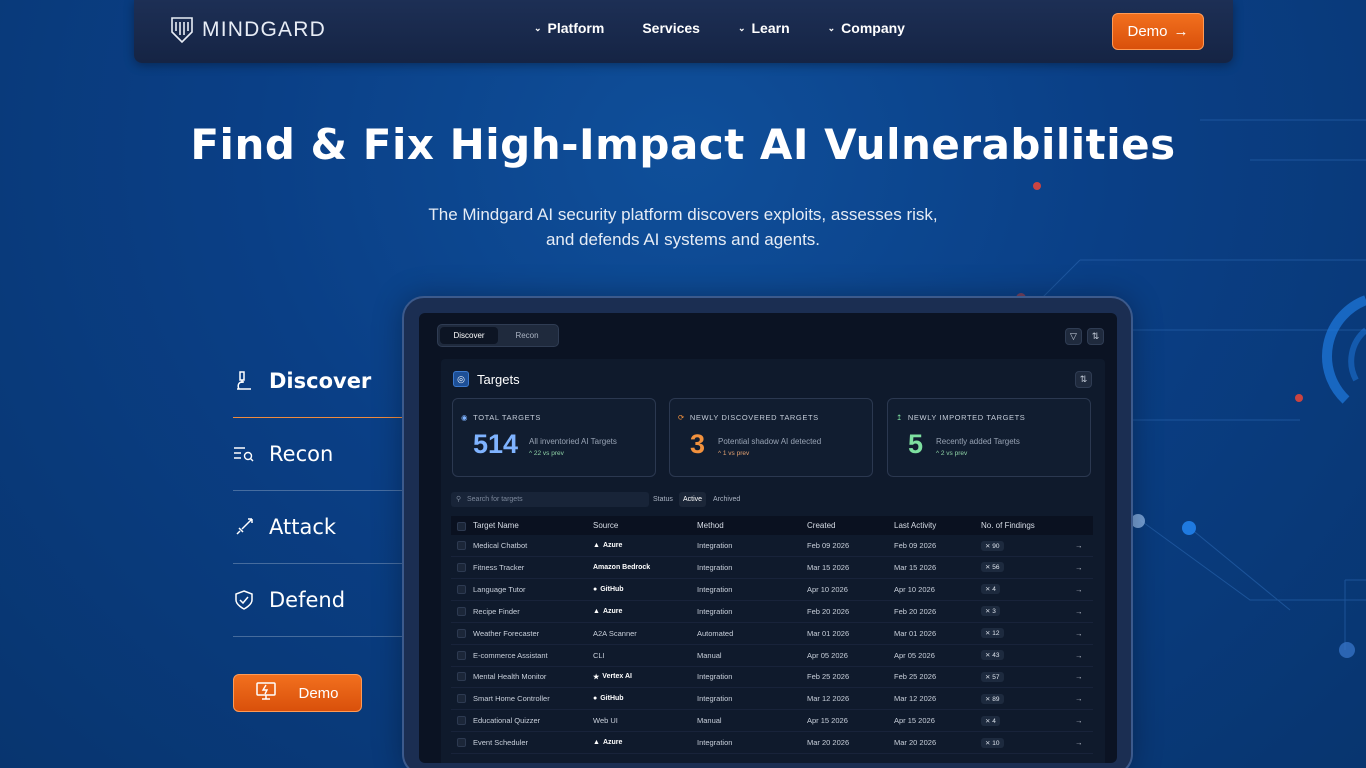 This screenshot has height=768, width=1366. I want to click on segment-discover: Discover, so click(469, 335).